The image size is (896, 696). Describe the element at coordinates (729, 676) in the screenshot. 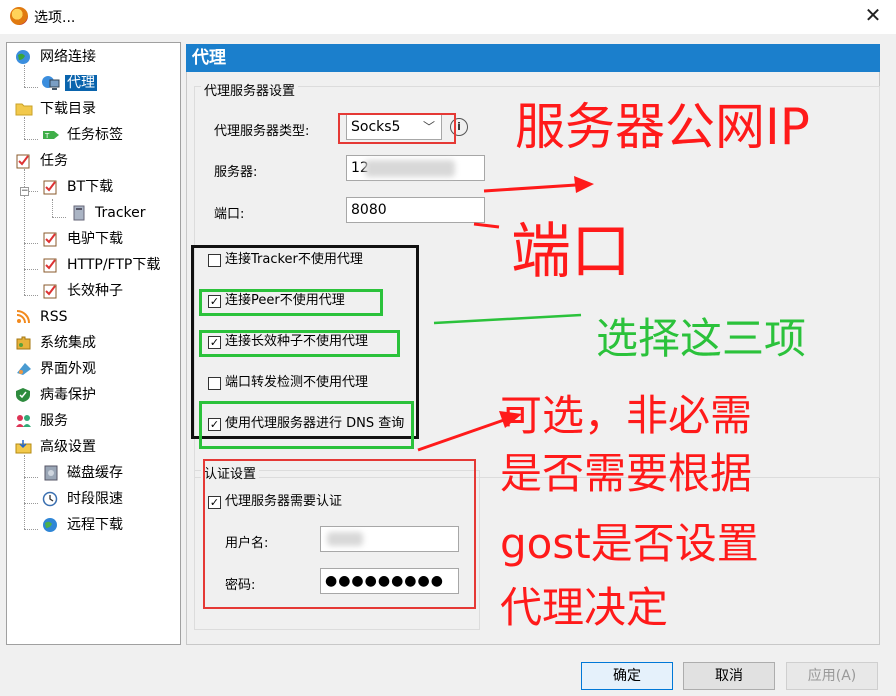

I see `cancel-button: 取消` at that location.